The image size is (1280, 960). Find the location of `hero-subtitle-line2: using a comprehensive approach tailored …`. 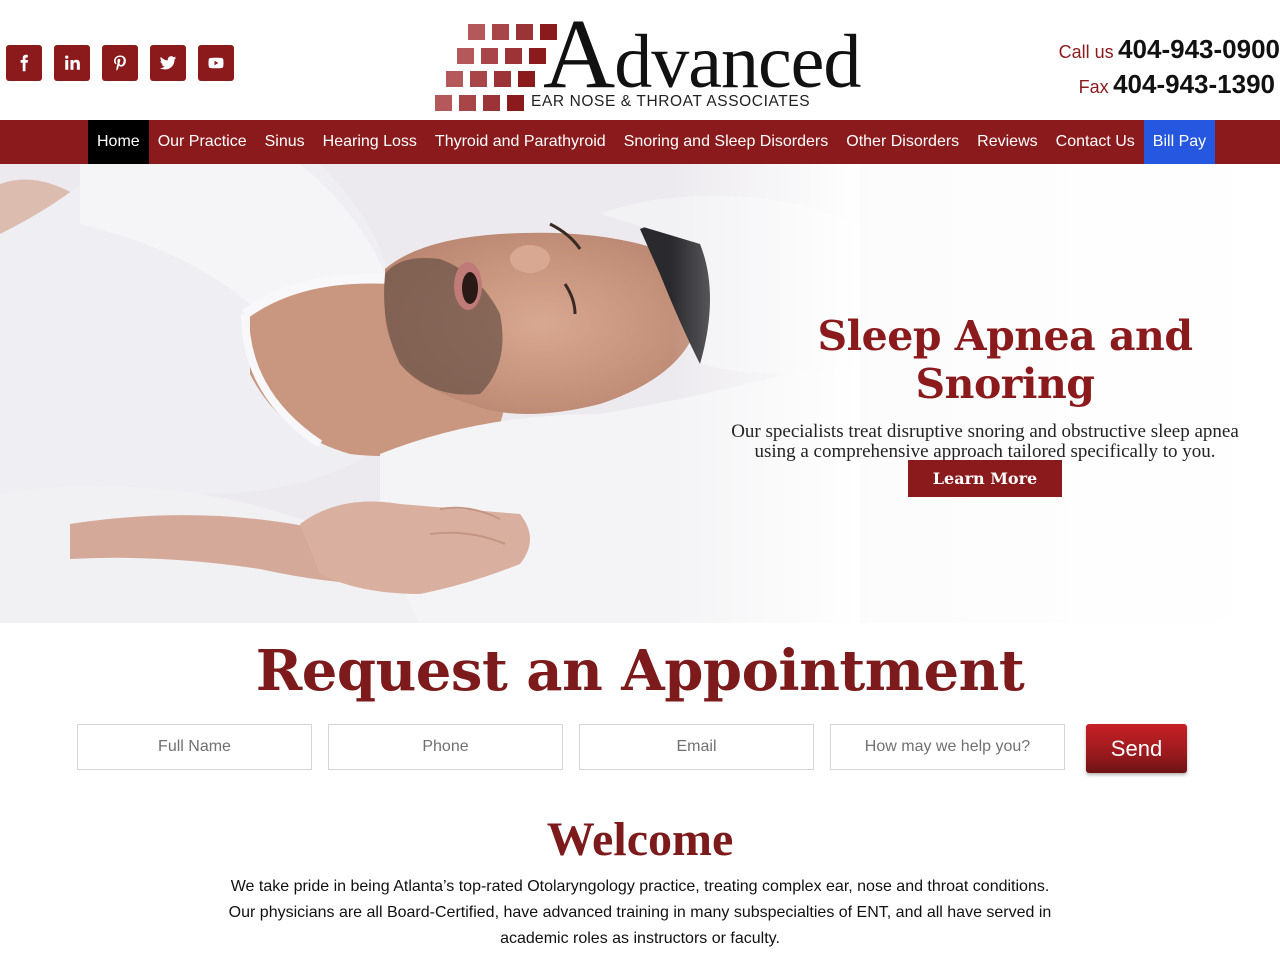

hero-subtitle-line2: using a comprehensive approach tailored … is located at coordinates (985, 451).